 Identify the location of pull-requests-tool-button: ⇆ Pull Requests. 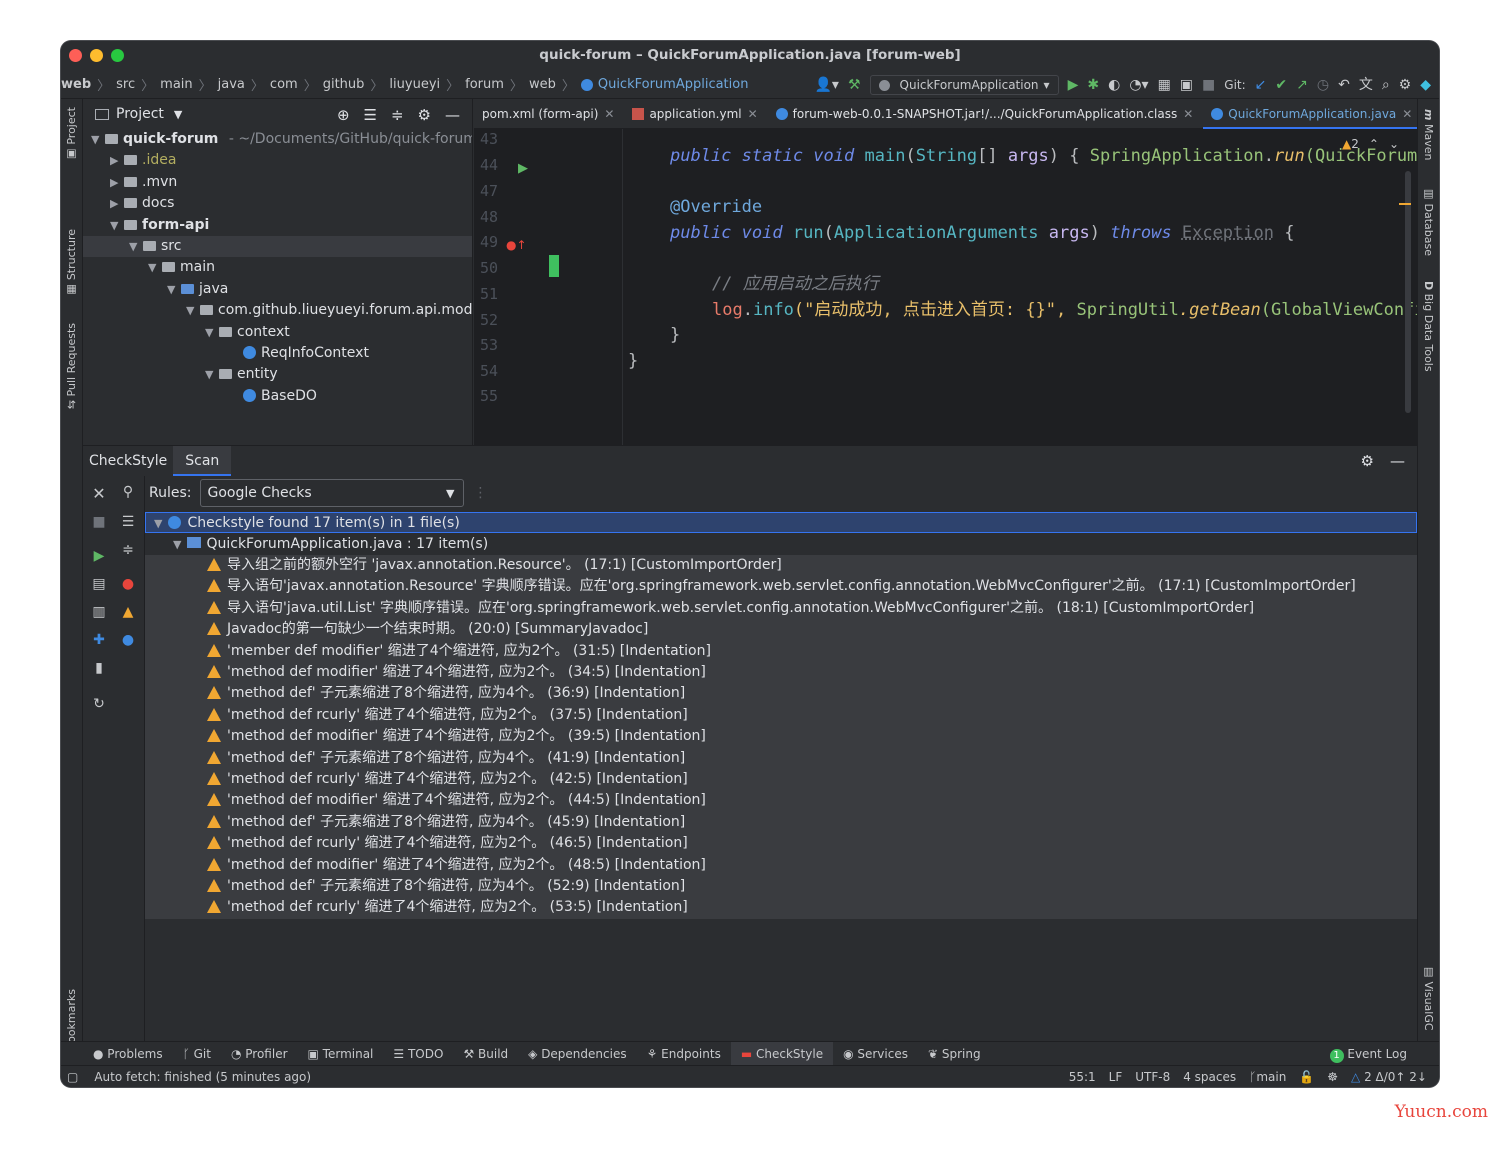
(71, 366).